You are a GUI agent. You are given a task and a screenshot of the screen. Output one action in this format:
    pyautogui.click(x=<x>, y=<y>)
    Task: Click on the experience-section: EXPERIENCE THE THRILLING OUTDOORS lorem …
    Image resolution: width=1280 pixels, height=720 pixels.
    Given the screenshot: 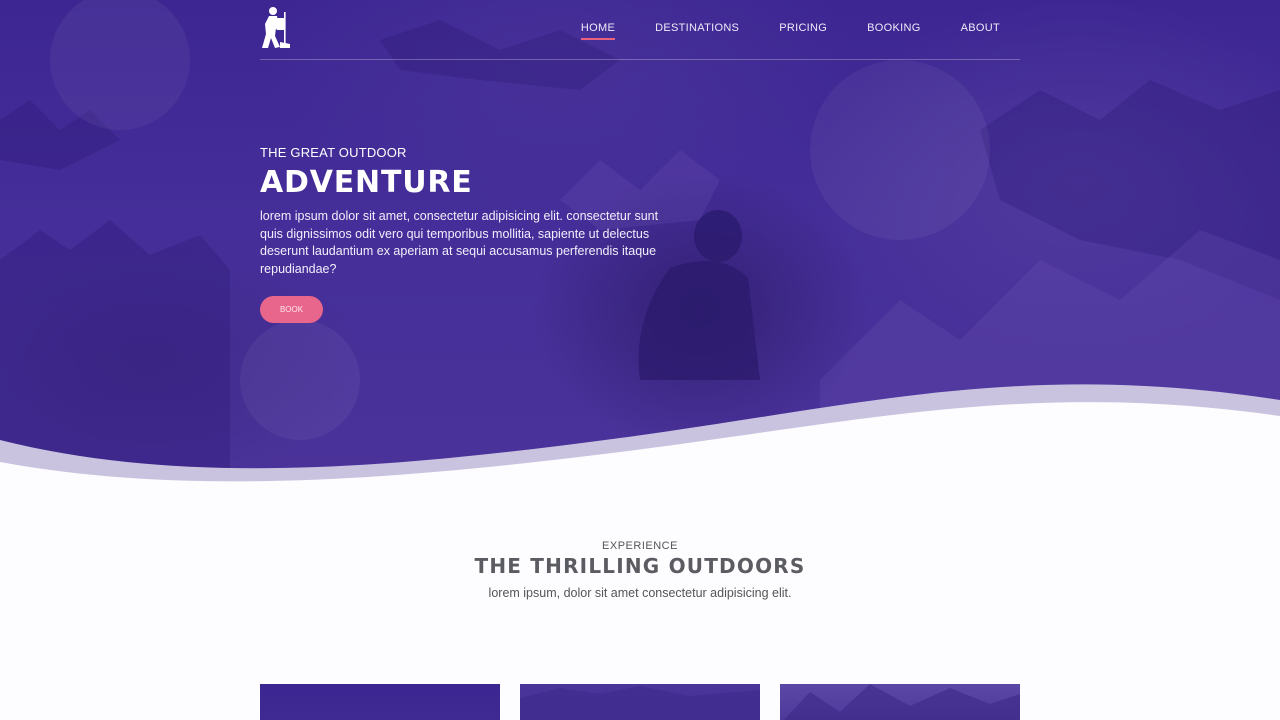 What is the action you would take?
    pyautogui.click(x=640, y=570)
    